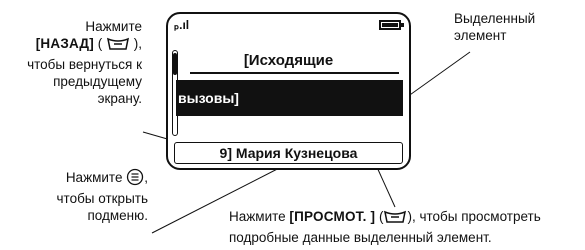  I want to click on back-callout-key-row: [НАЗАД] ( ),, so click(71, 45).